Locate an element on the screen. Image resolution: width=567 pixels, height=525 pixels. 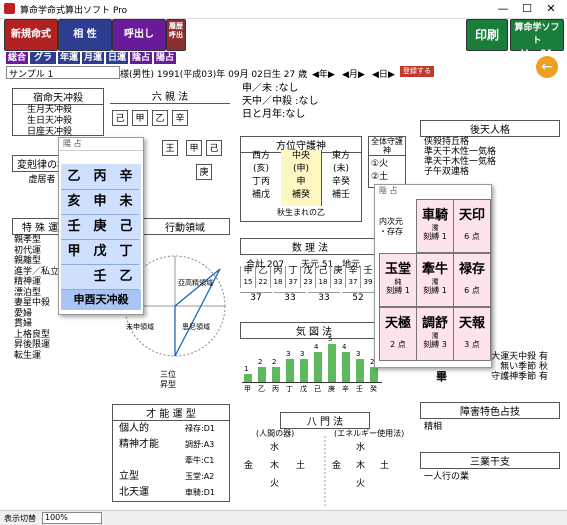
kodo-bottom: 三位 昇型 is located at coordinates (168, 380).